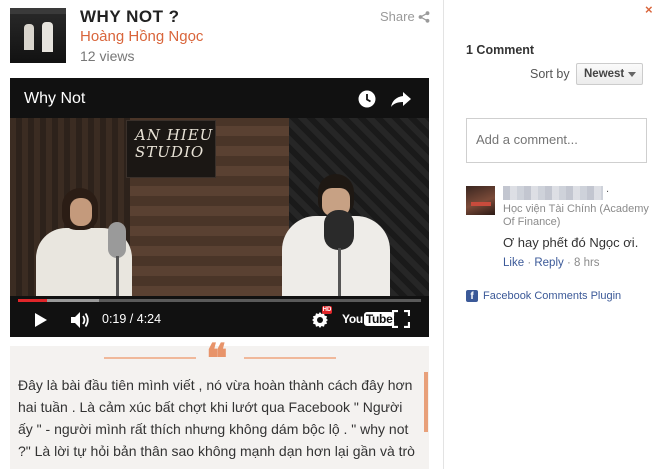  I want to click on sort-value: Newest, so click(604, 74).